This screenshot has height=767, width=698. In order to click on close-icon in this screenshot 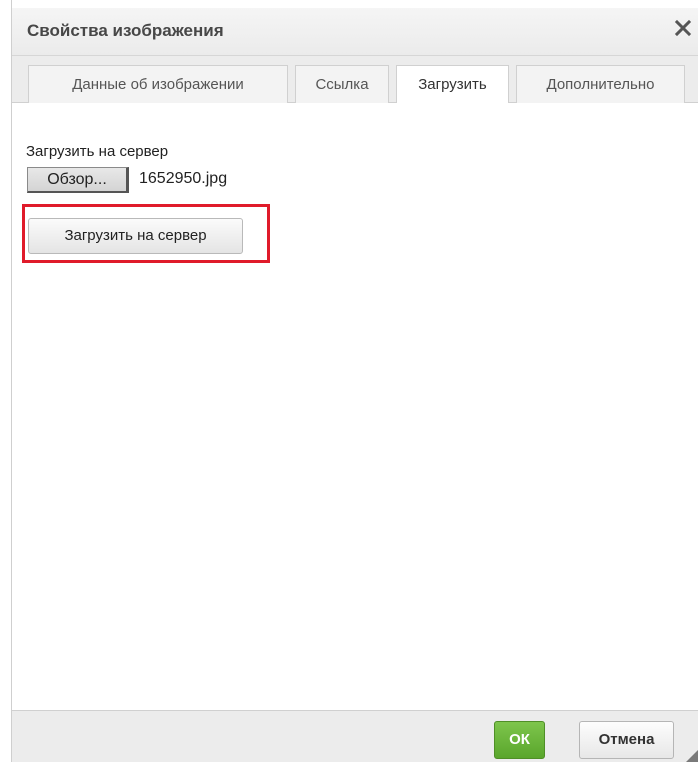, I will do `click(683, 30)`.